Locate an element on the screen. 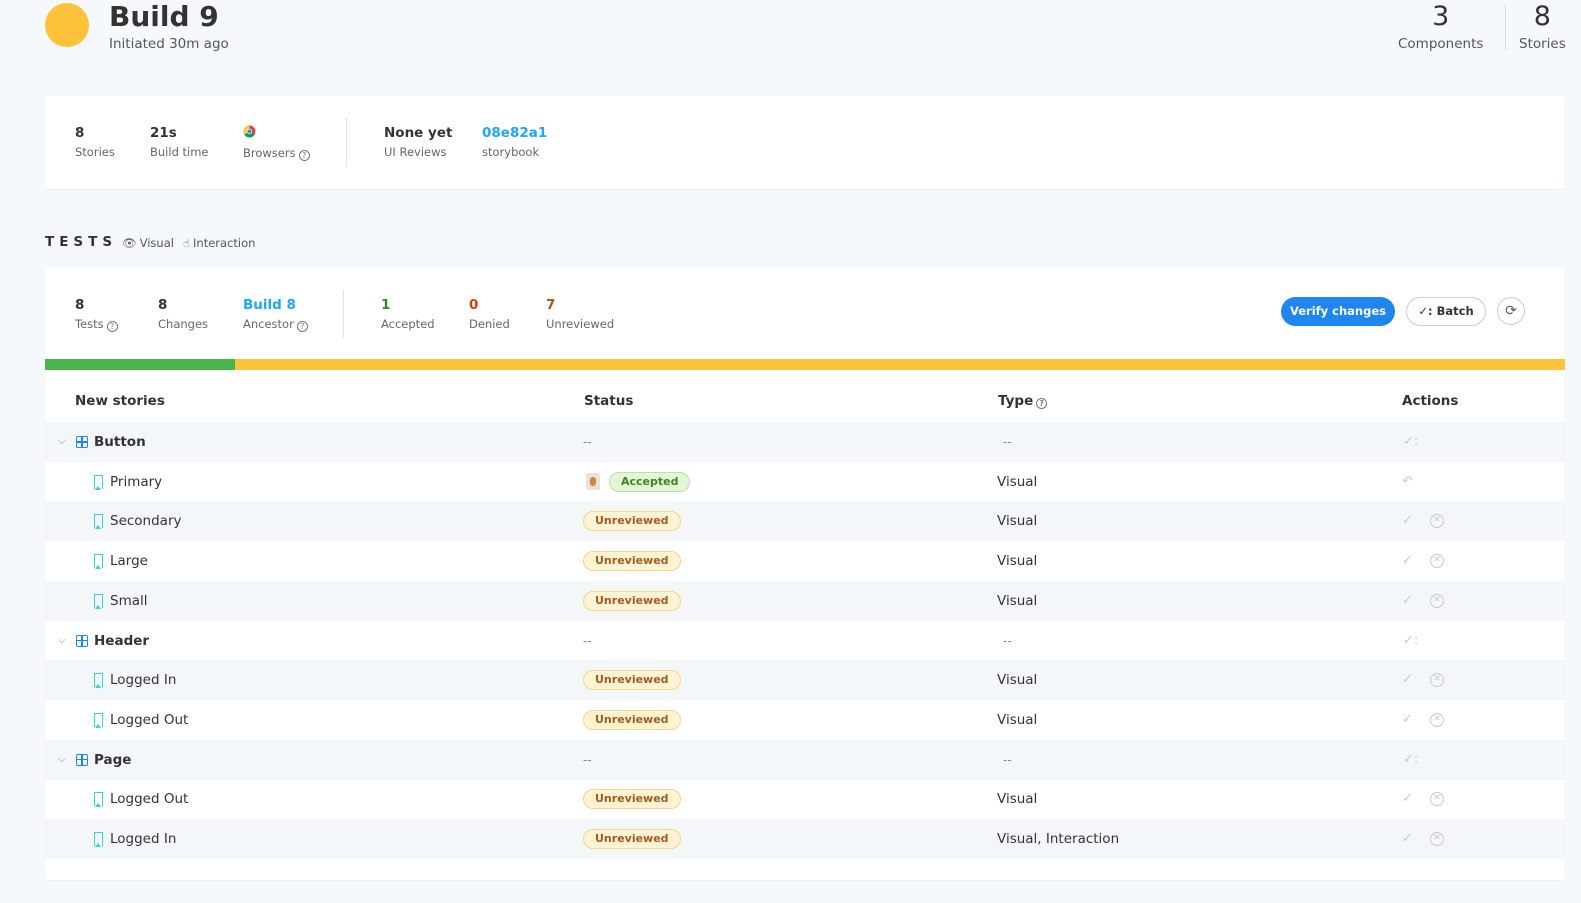 The width and height of the screenshot is (1581, 903). review-progress-accepted is located at coordinates (140, 364).